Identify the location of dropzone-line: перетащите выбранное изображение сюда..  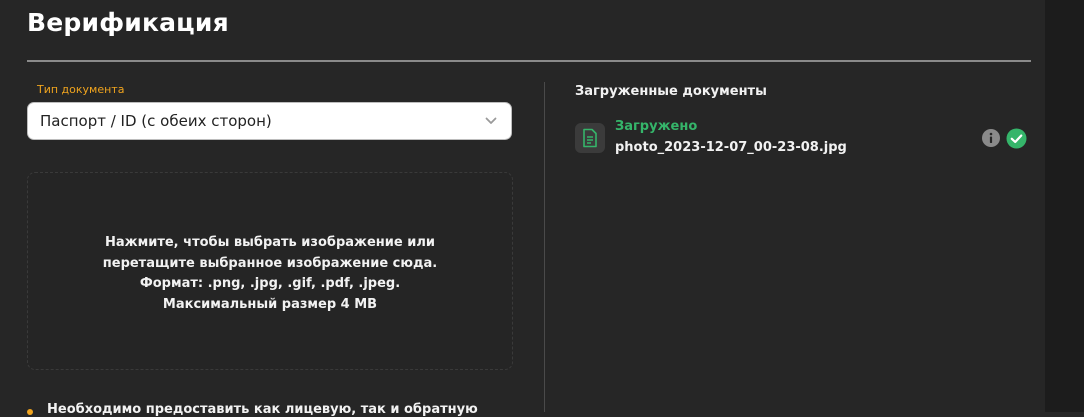
(270, 263).